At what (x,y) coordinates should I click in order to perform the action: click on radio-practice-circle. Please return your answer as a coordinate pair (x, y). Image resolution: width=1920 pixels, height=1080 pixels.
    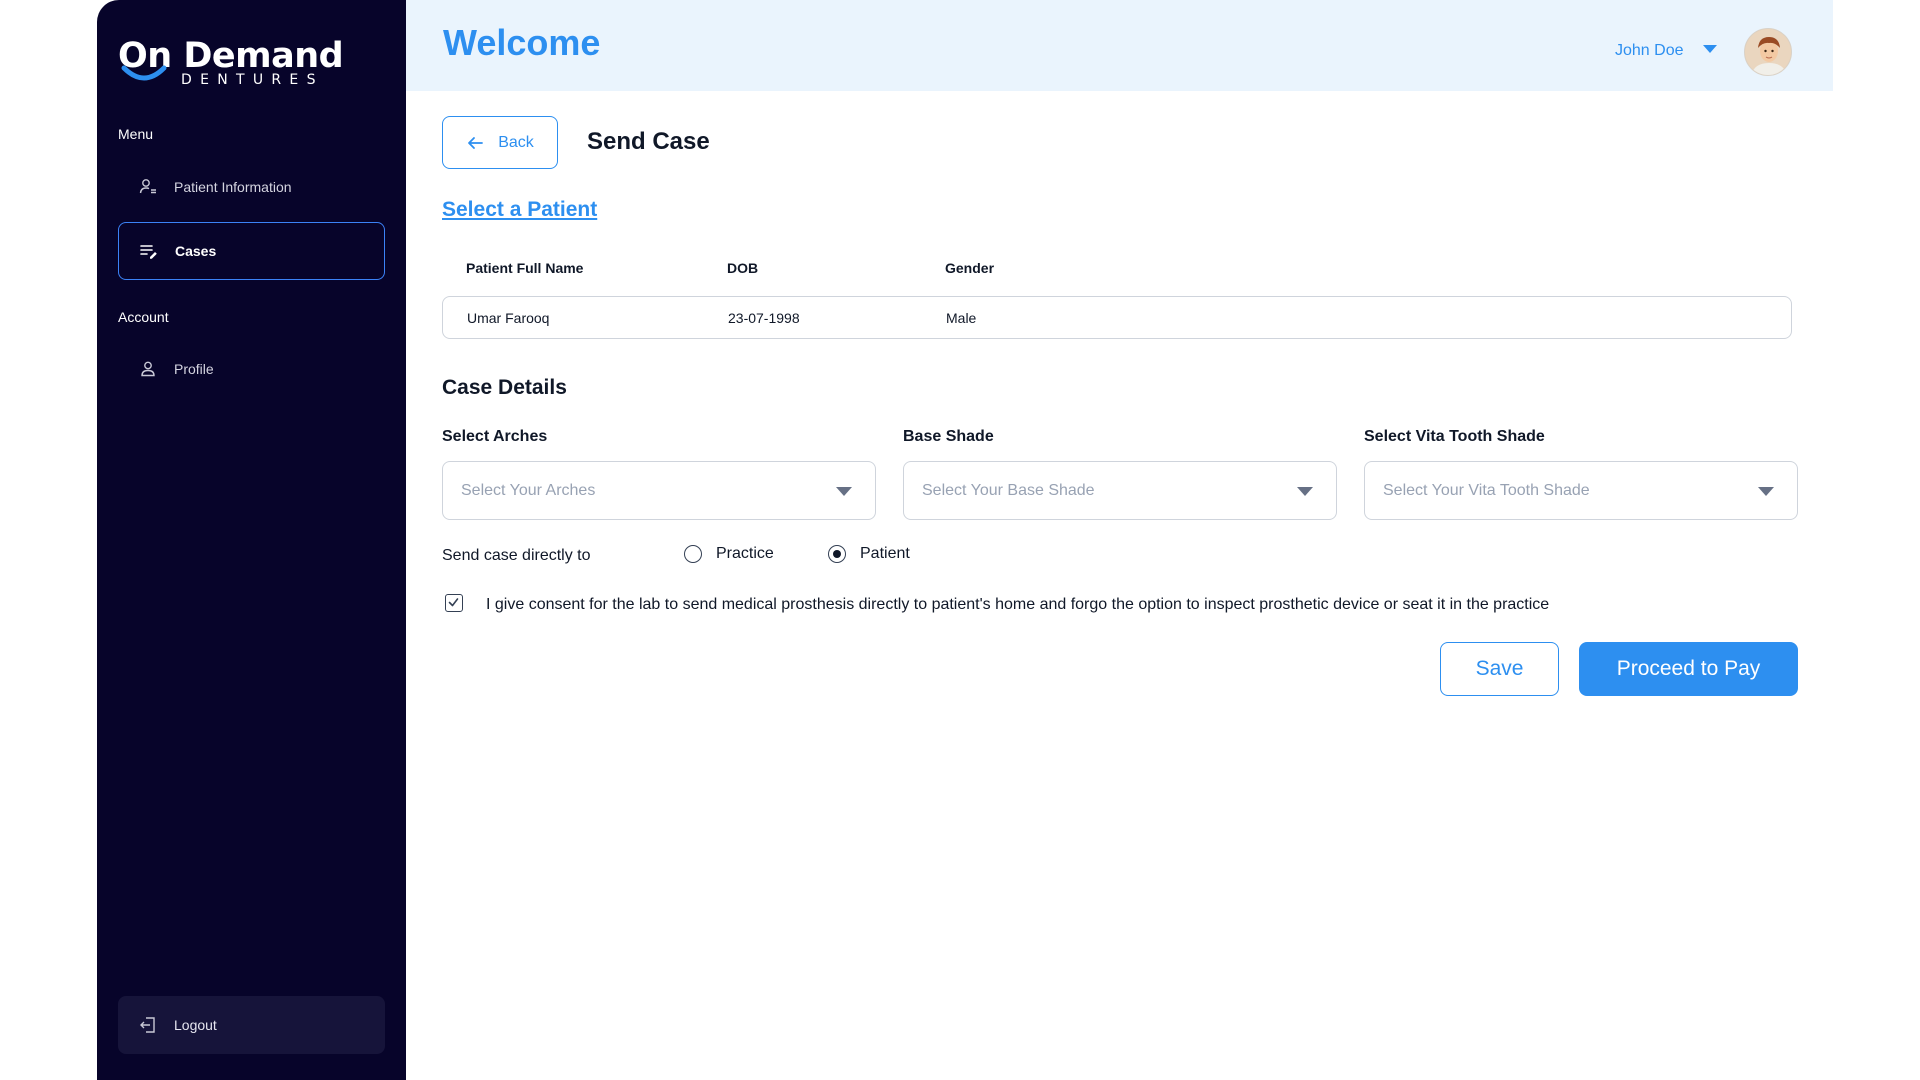
    Looking at the image, I should click on (693, 554).